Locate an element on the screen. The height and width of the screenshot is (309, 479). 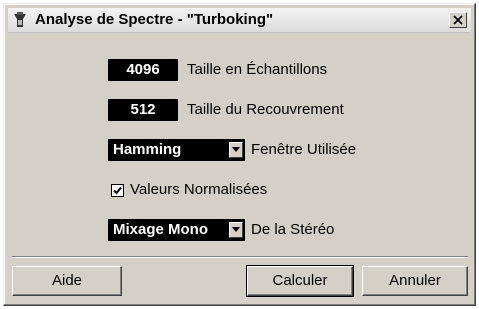
window-function-value: Hamming is located at coordinates (147, 149).